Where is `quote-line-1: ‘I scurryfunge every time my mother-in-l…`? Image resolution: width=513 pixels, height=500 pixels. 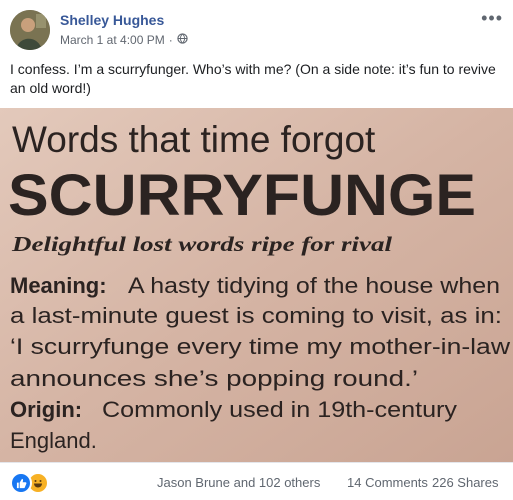 quote-line-1: ‘I scurryfunge every time my mother-in-l… is located at coordinates (260, 346).